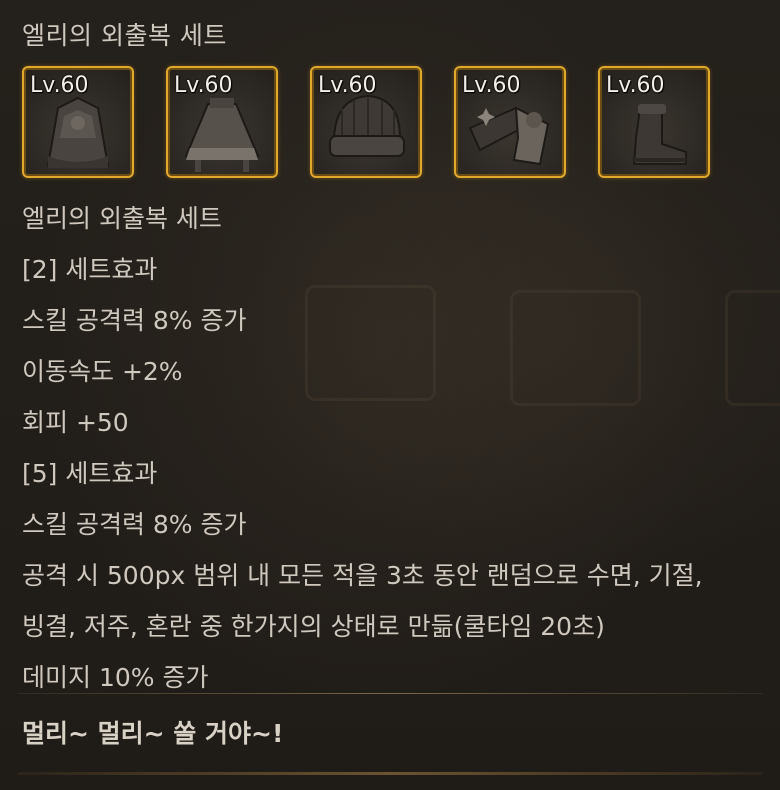  What do you see at coordinates (390, 773) in the screenshot?
I see `tooltip-bottom-edge` at bounding box center [390, 773].